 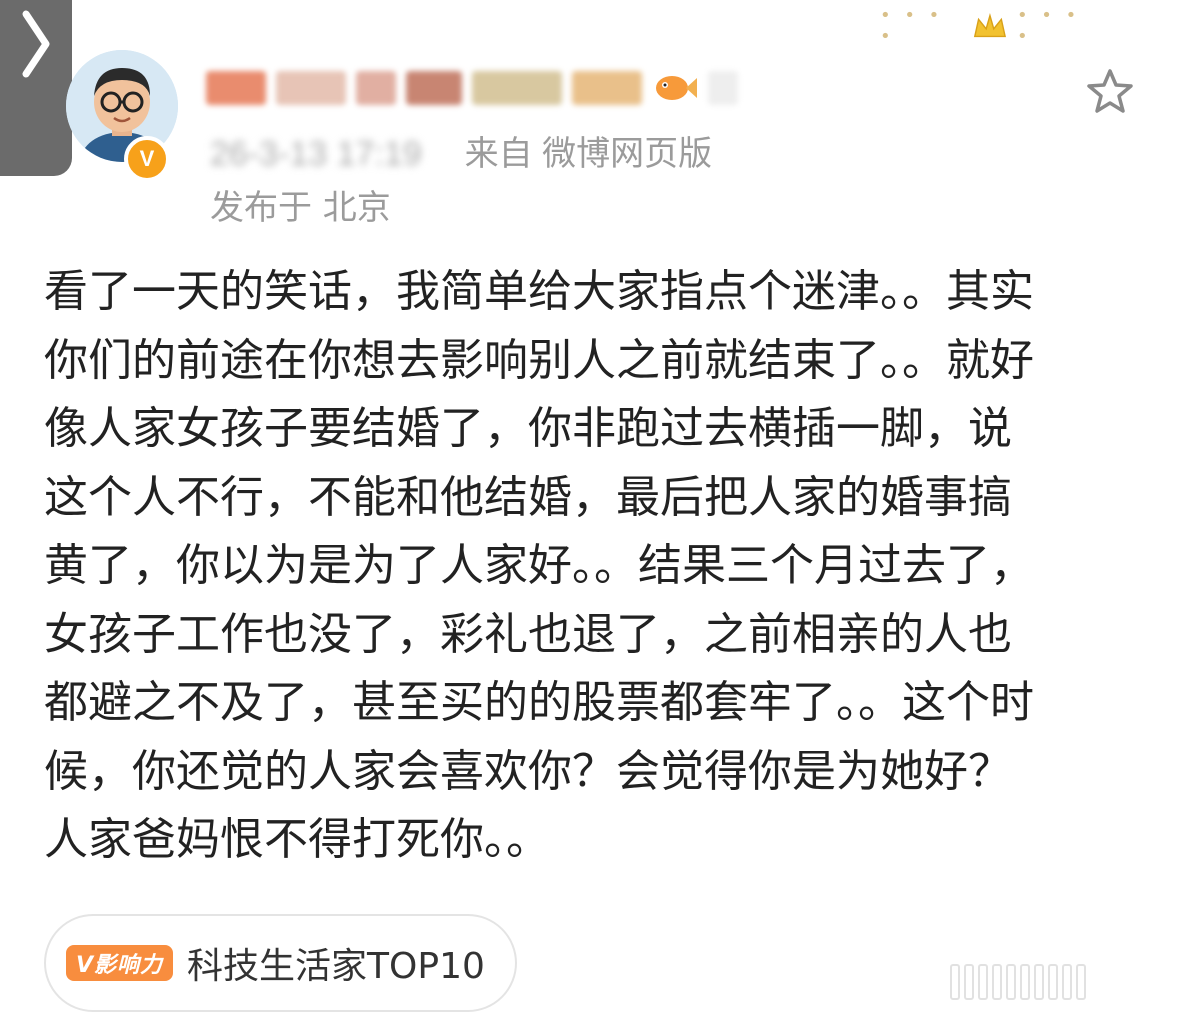 I want to click on influence-label: 科技生活家TOP10, so click(x=336, y=966).